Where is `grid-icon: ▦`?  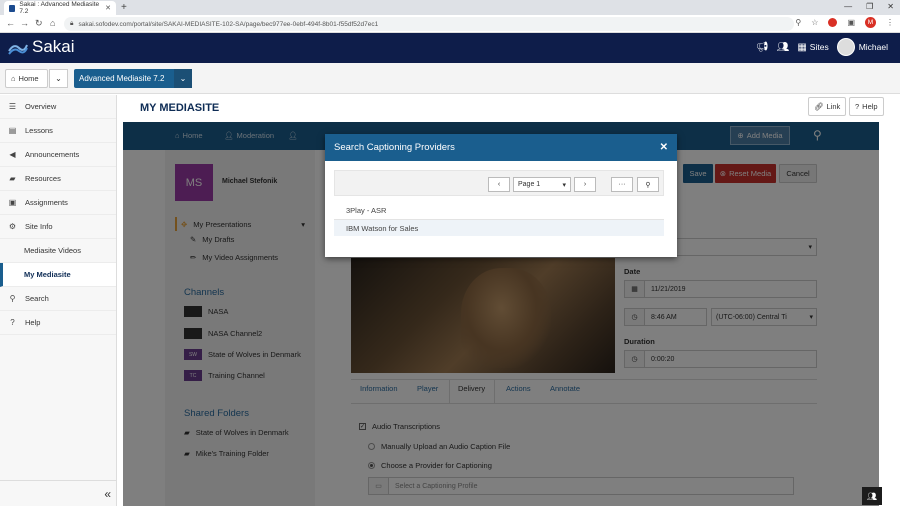
grid-icon: ▦ is located at coordinates (802, 47).